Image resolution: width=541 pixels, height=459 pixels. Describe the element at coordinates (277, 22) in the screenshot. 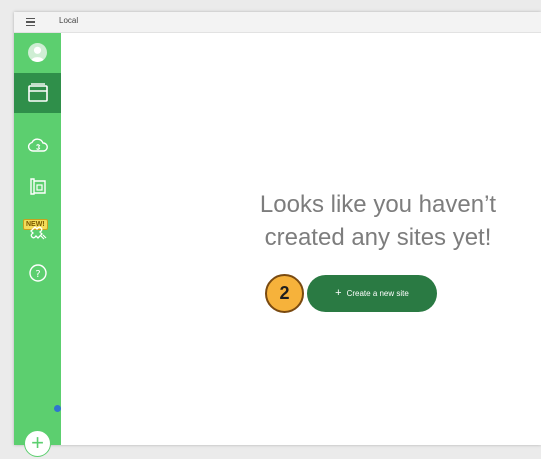

I see `title-bar: Local` at that location.